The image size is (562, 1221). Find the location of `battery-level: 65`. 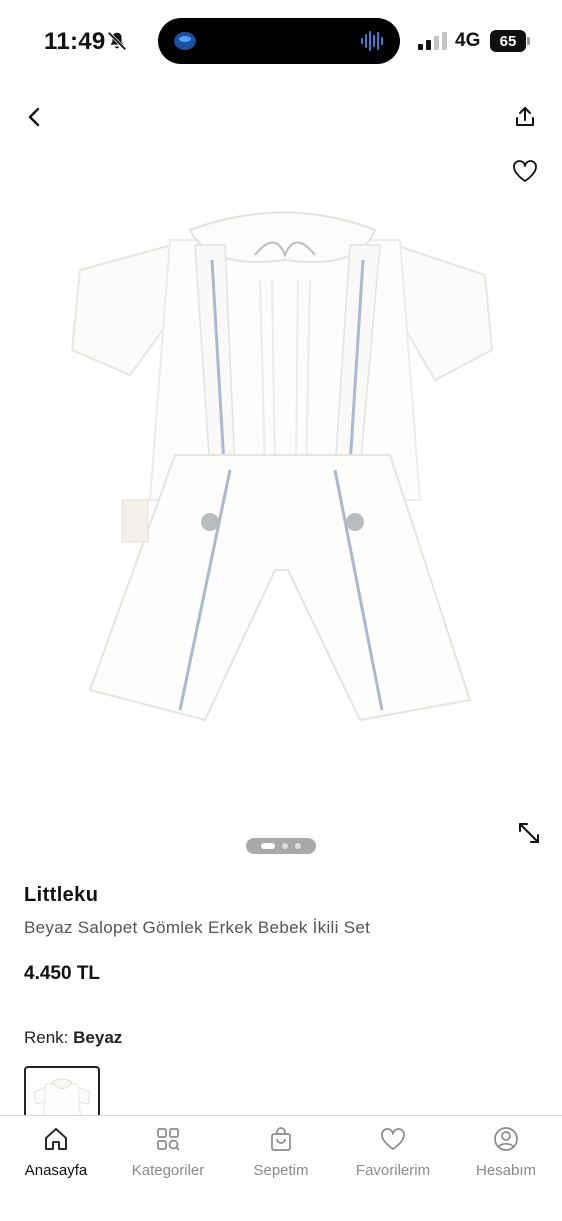

battery-level: 65 is located at coordinates (508, 41).